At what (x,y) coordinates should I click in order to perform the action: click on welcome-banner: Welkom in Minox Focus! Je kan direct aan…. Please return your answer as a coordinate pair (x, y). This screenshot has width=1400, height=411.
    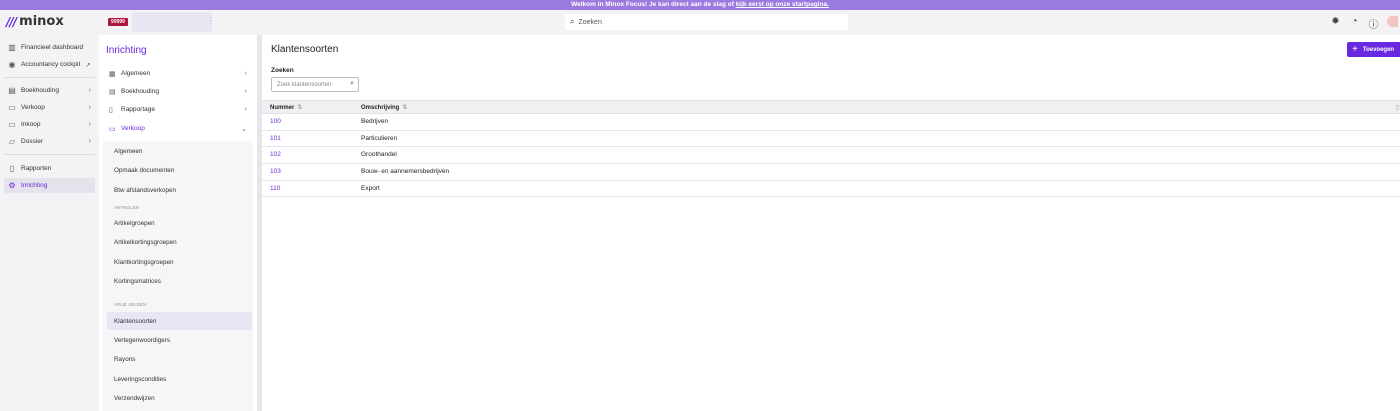
    Looking at the image, I should click on (700, 5).